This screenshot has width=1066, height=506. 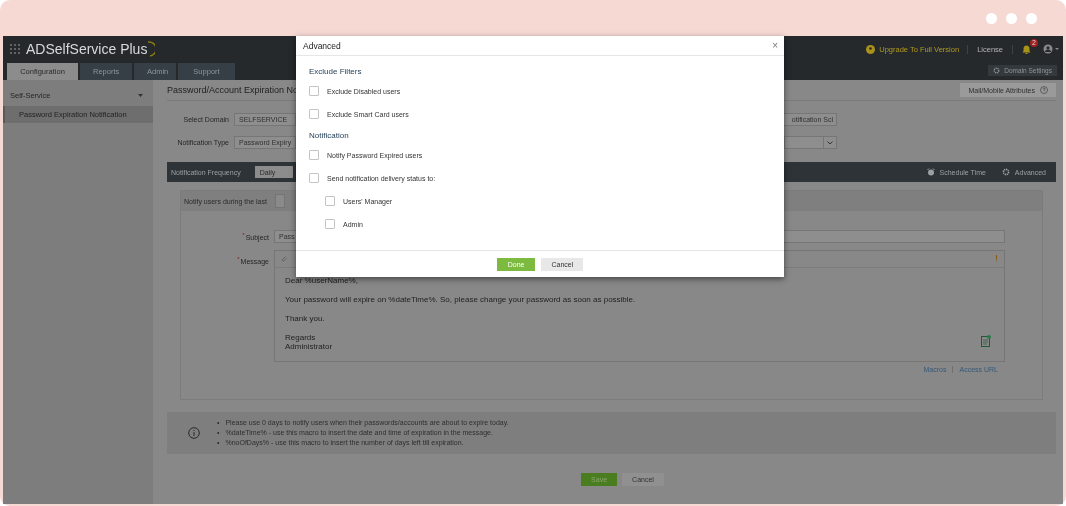 What do you see at coordinates (1026, 49) in the screenshot?
I see `bell-icon` at bounding box center [1026, 49].